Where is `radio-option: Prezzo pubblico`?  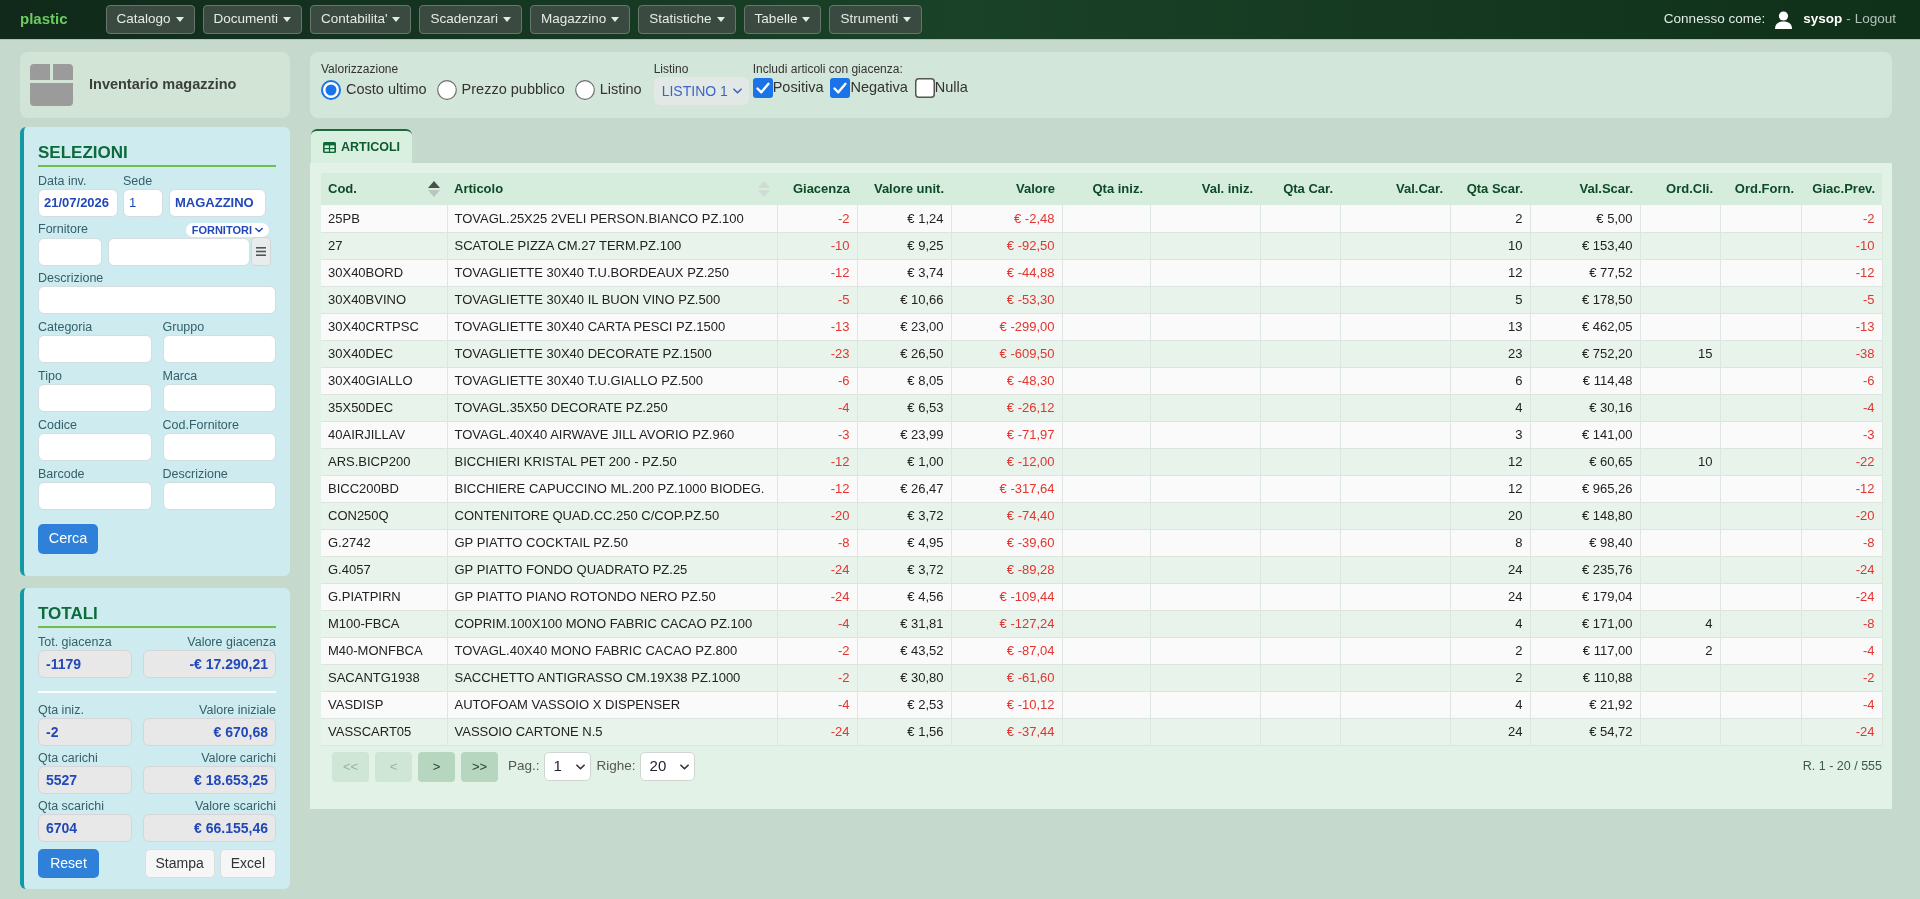
radio-option: Prezzo pubblico is located at coordinates (500, 90).